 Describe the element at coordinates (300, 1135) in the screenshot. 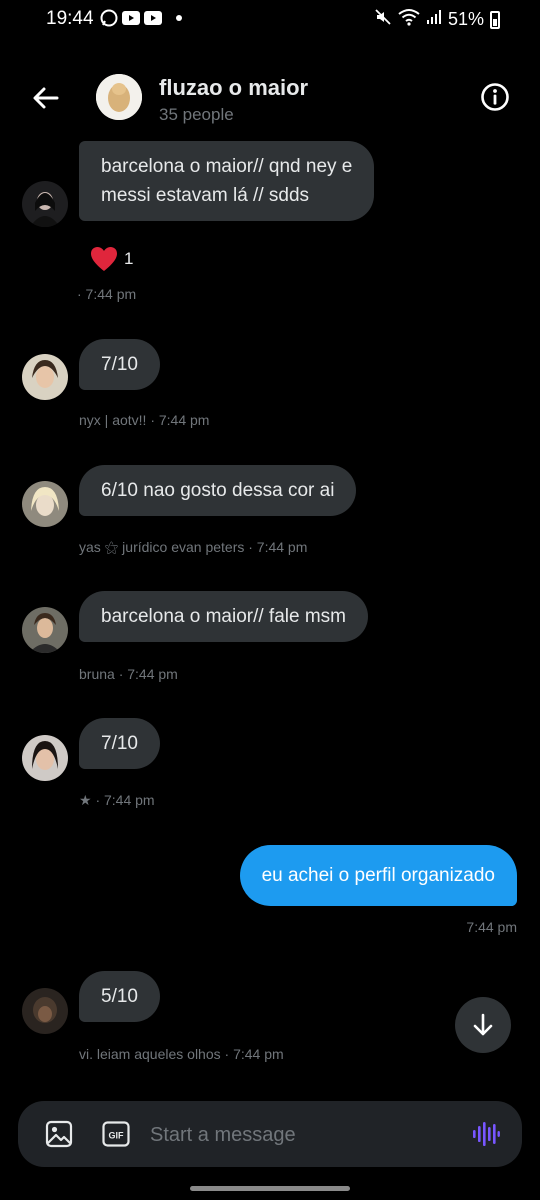

I see `message-input` at that location.